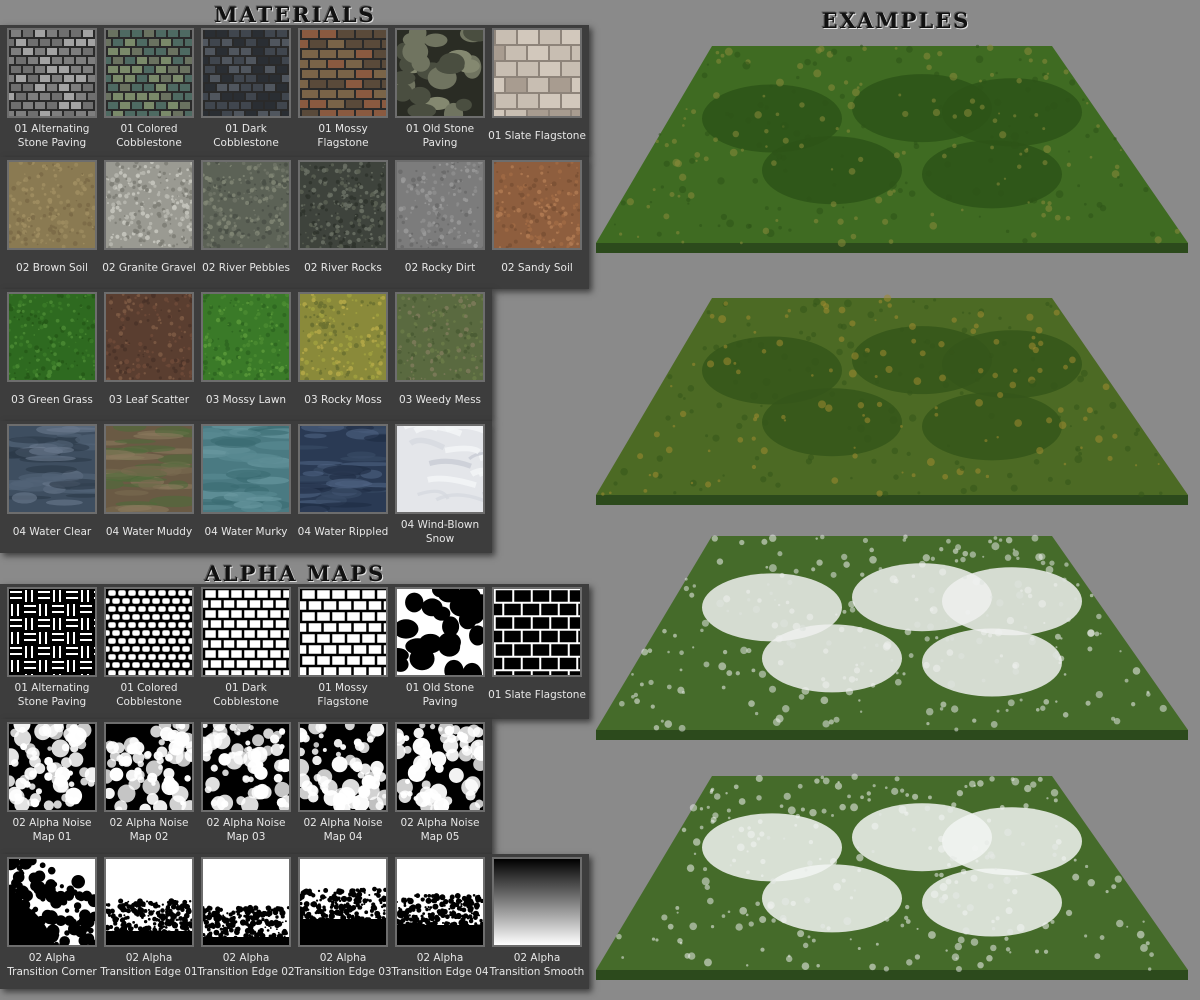 The width and height of the screenshot is (1200, 1000). What do you see at coordinates (149, 965) in the screenshot?
I see `alpha-map-label: 02 Alpha Transition Edge 01` at bounding box center [149, 965].